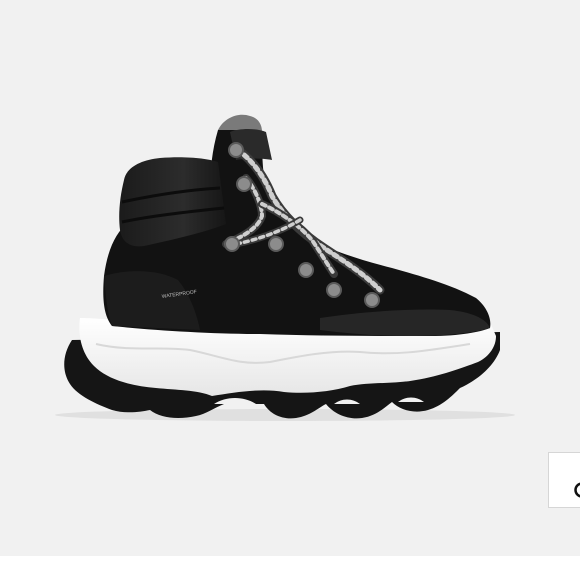 The width and height of the screenshot is (580, 580). Describe the element at coordinates (577, 490) in the screenshot. I see `search-icon` at that location.